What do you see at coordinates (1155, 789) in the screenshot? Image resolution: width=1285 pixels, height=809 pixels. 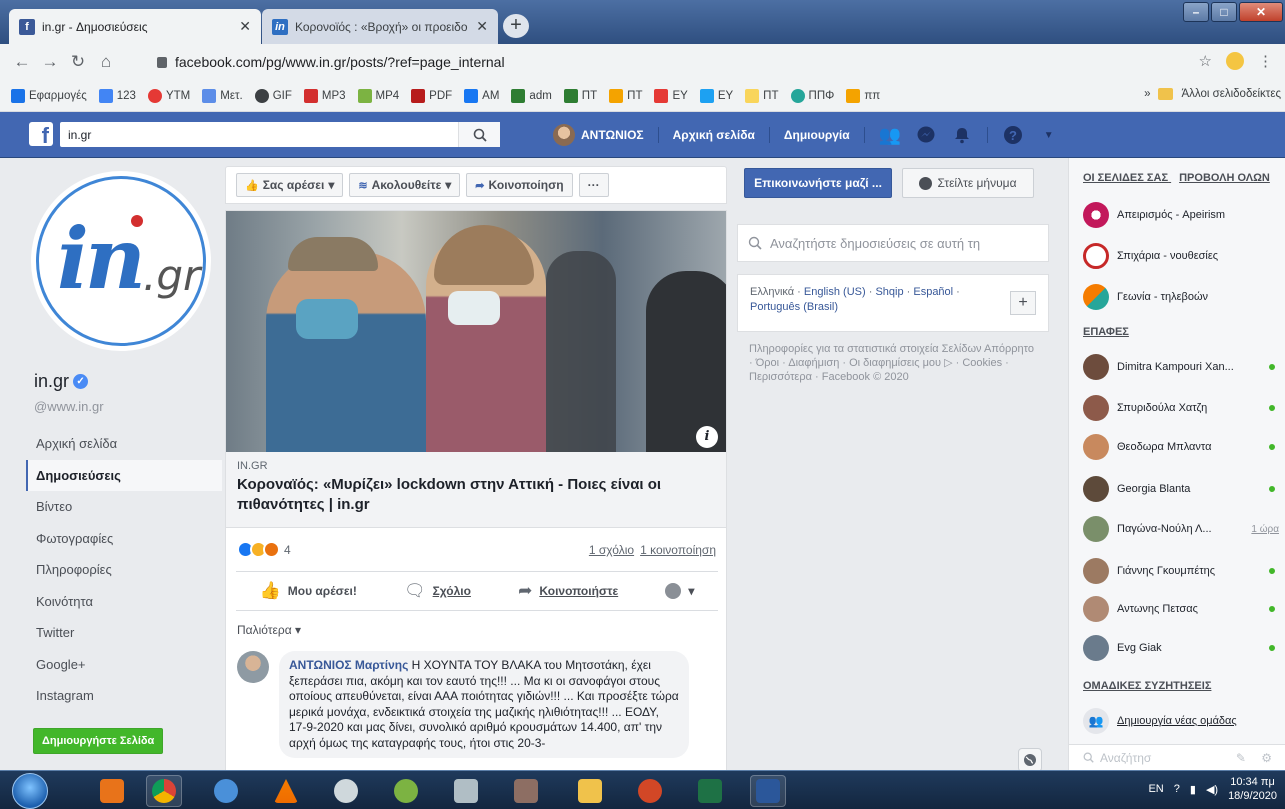 I see `input-language: EN` at bounding box center [1155, 789].